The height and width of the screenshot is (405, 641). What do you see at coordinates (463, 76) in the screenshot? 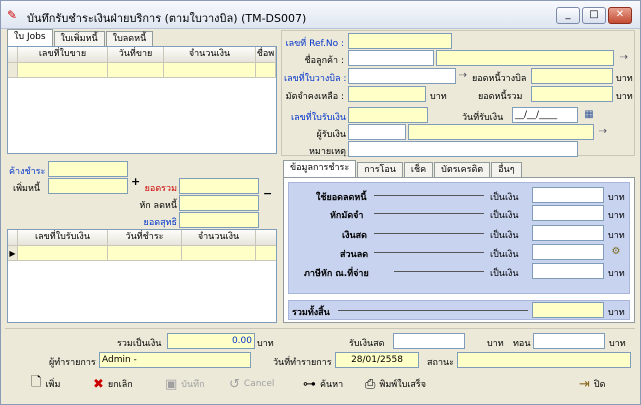
I see `billing-lookup-icon: ⇢` at bounding box center [463, 76].